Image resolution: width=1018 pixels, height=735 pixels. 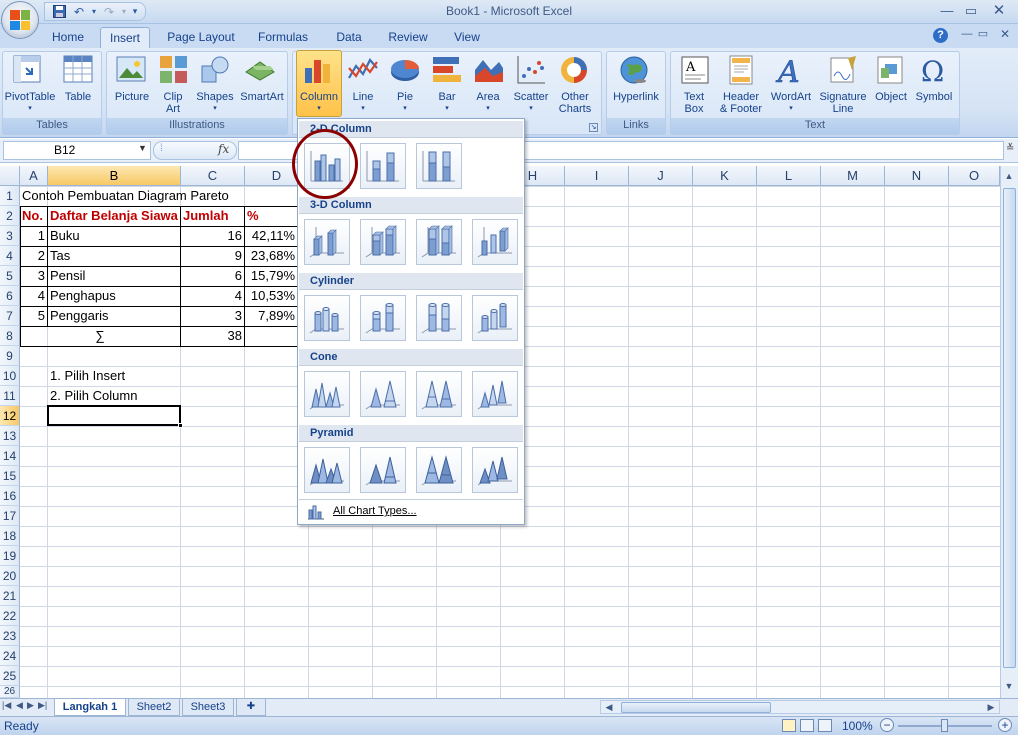 I want to click on row-header-2: 2, so click(x=10, y=216).